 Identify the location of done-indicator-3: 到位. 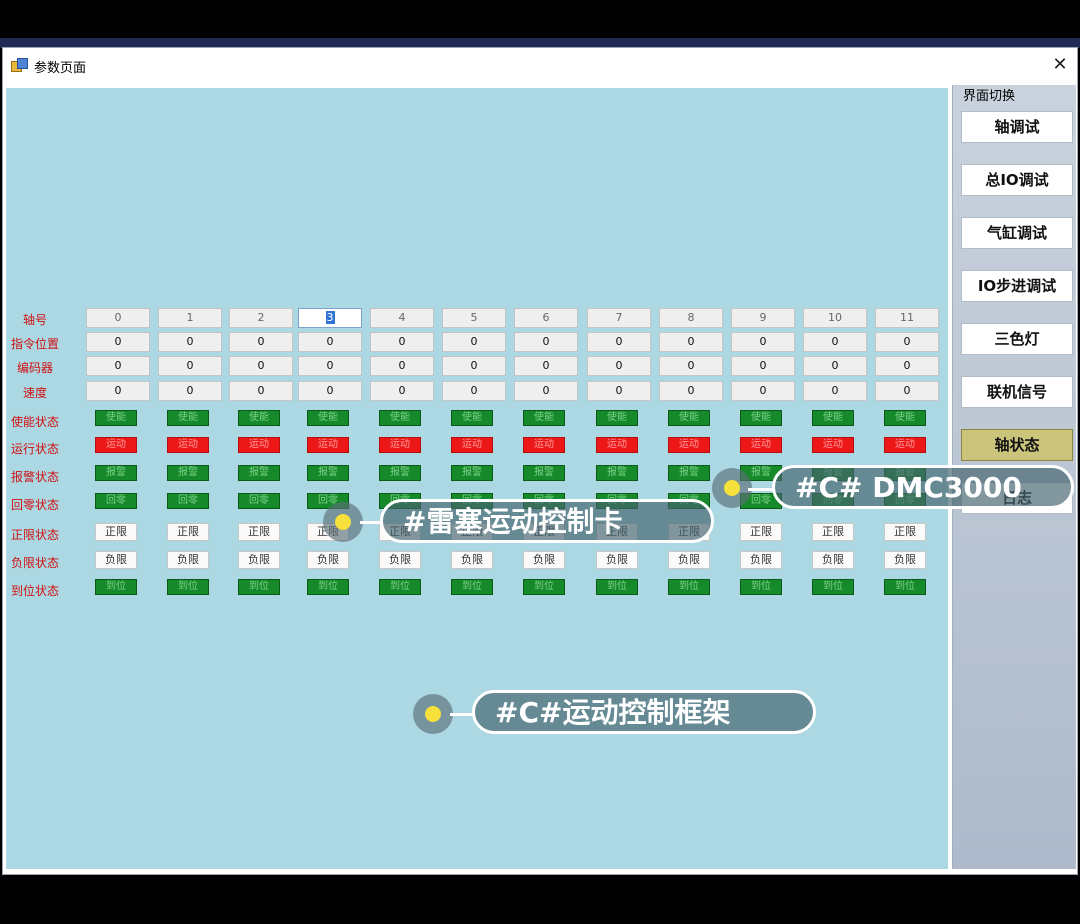
(328, 587).